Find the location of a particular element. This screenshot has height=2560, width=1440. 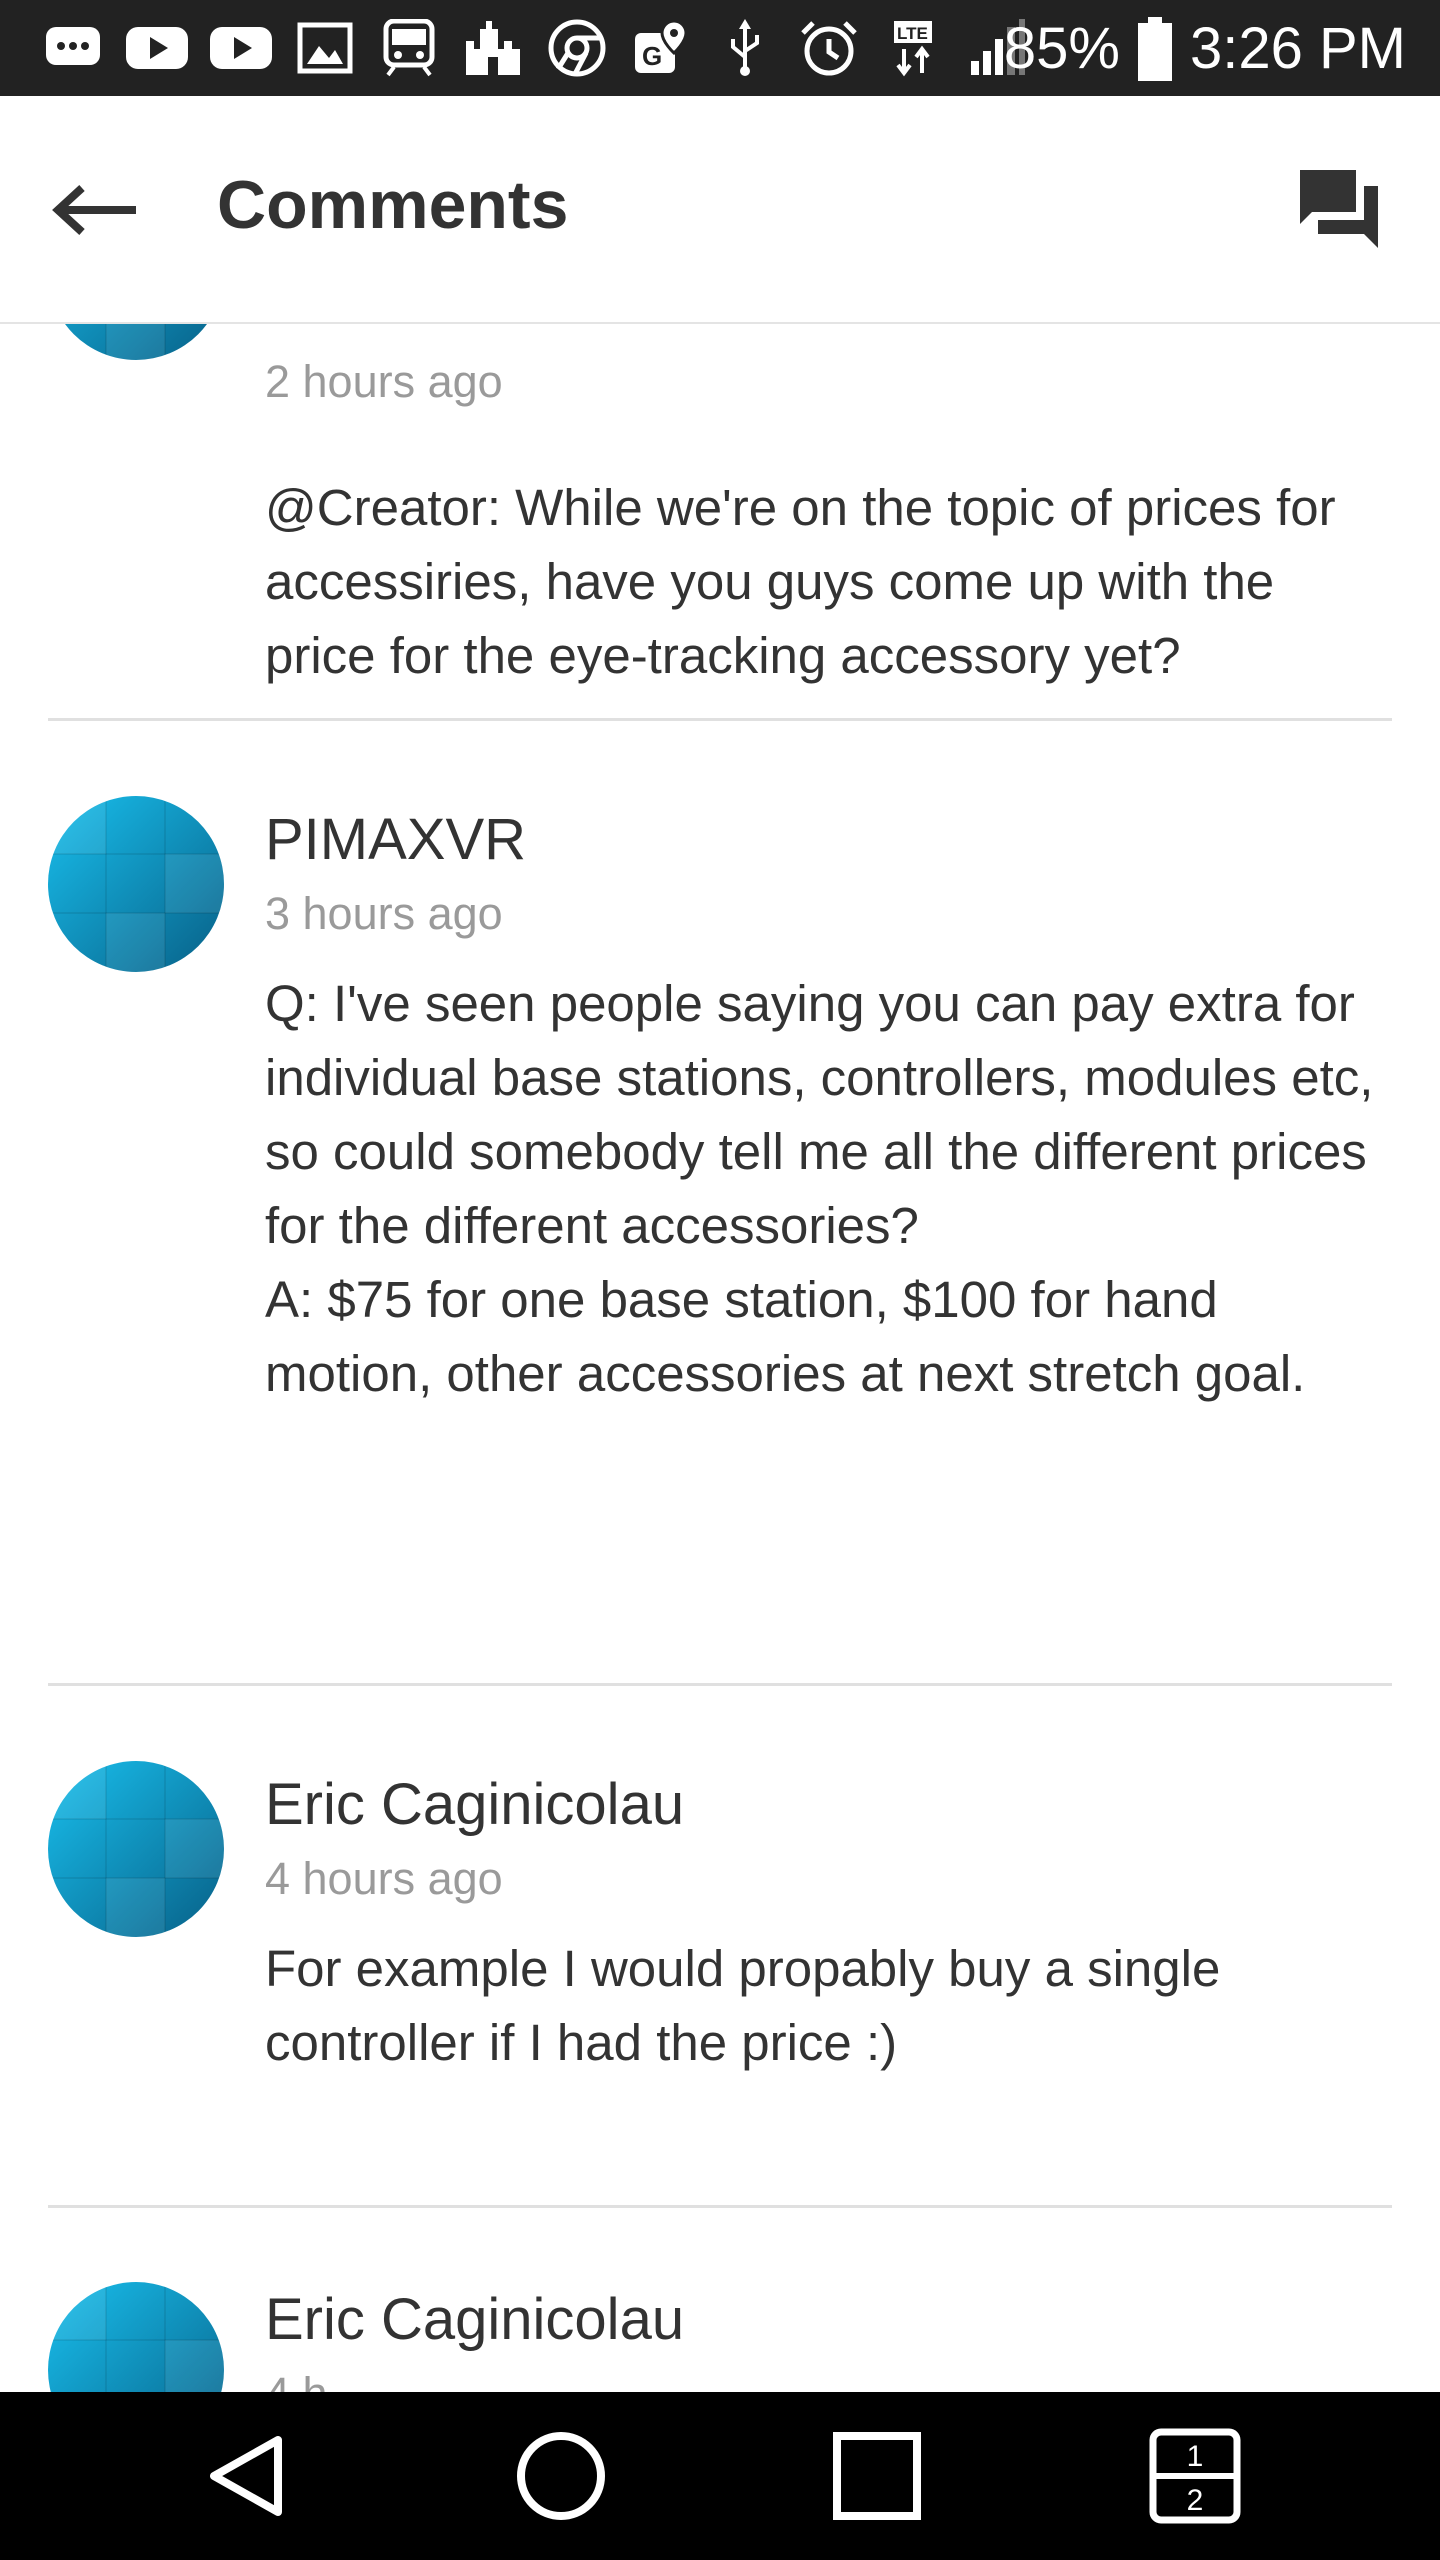

battery-icon is located at coordinates (1155, 49).